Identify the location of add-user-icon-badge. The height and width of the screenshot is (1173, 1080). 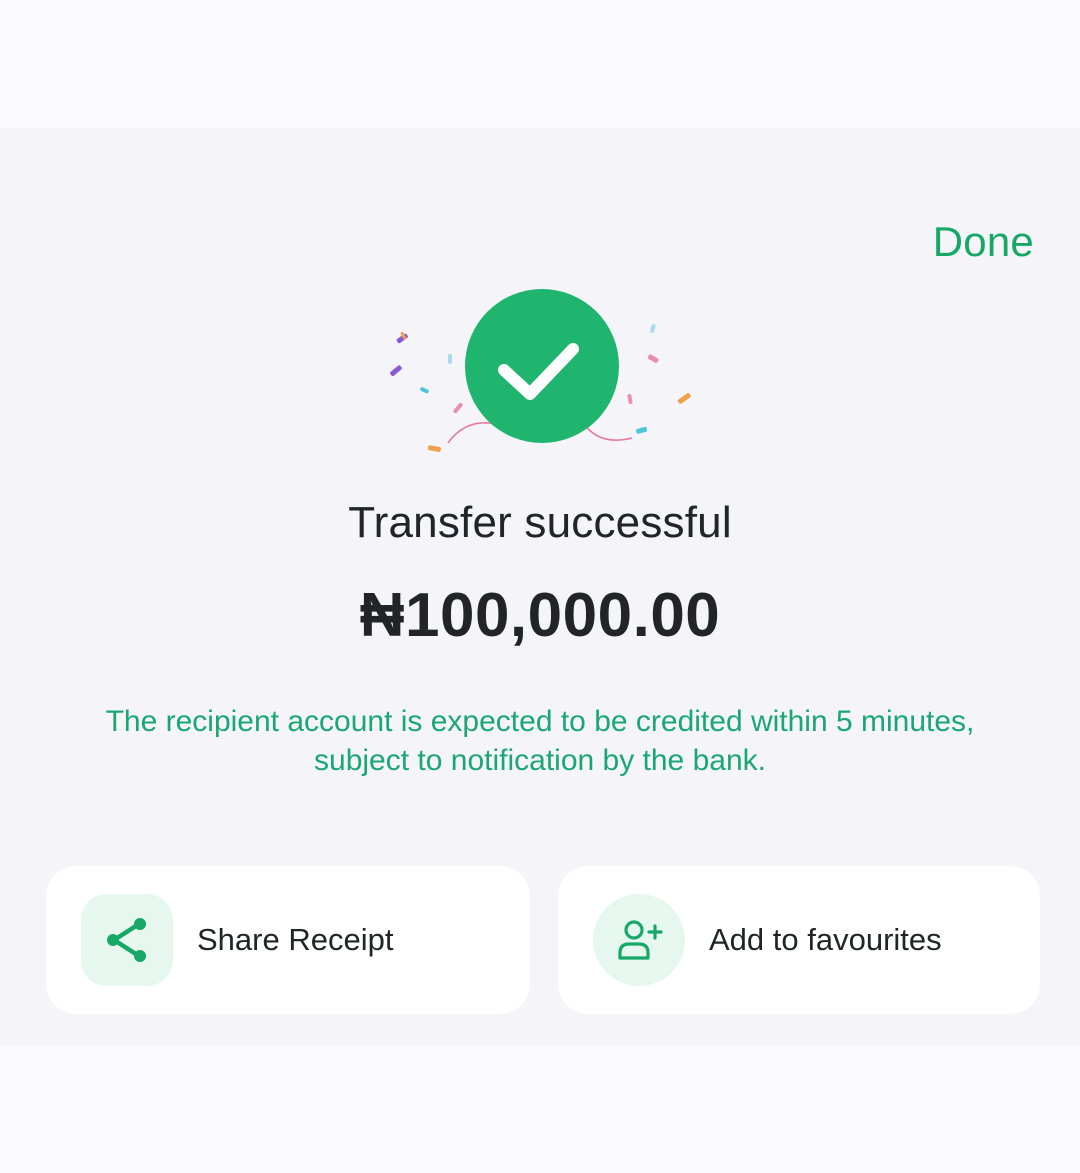
(639, 940).